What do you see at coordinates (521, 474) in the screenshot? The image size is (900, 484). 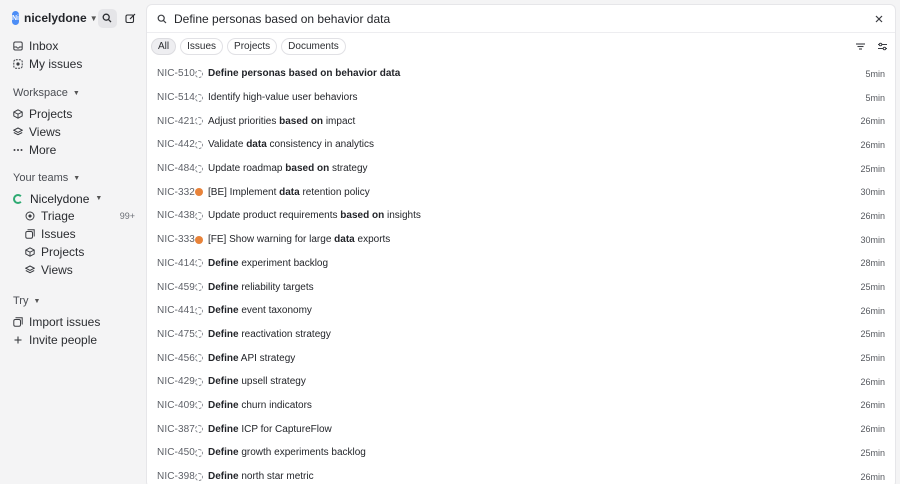 I see `list-item: NIC-398 Define north star metric 26min` at bounding box center [521, 474].